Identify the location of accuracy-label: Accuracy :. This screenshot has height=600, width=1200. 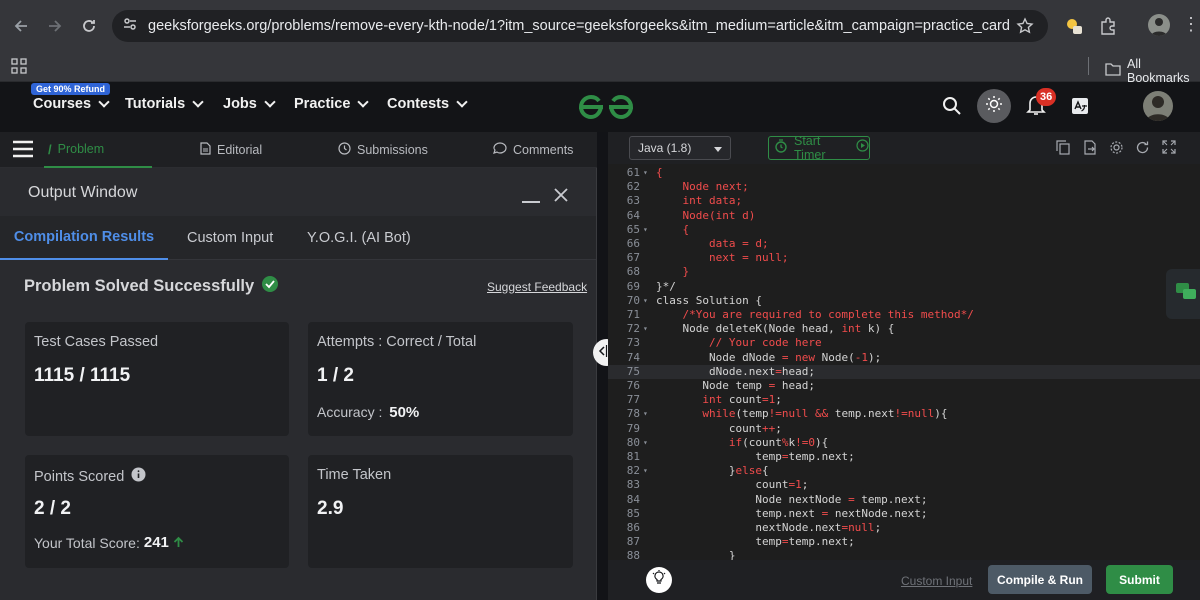
(350, 412).